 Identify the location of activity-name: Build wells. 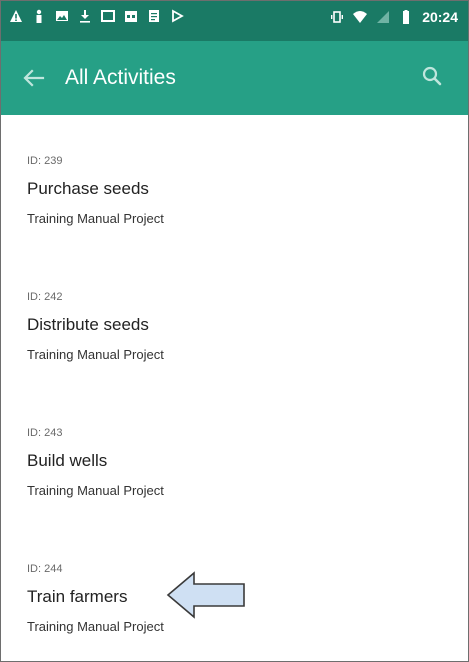
(67, 460).